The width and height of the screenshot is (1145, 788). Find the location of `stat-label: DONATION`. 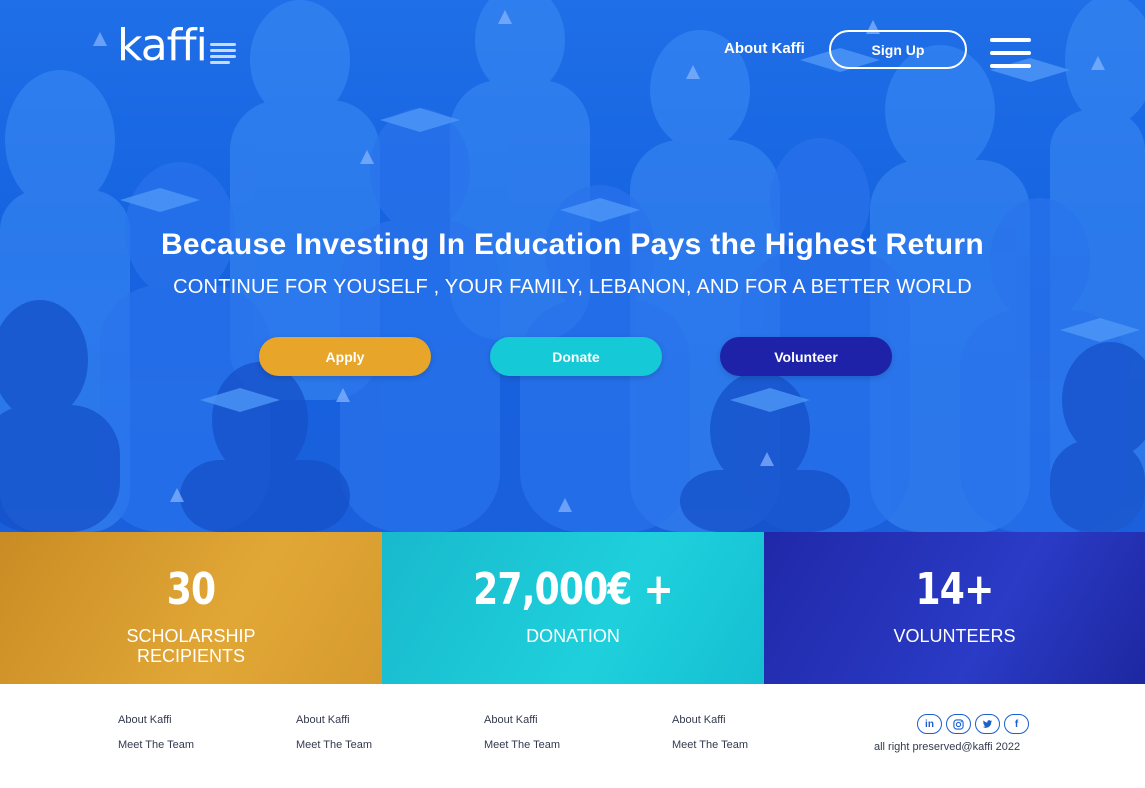

stat-label: DONATION is located at coordinates (573, 636).